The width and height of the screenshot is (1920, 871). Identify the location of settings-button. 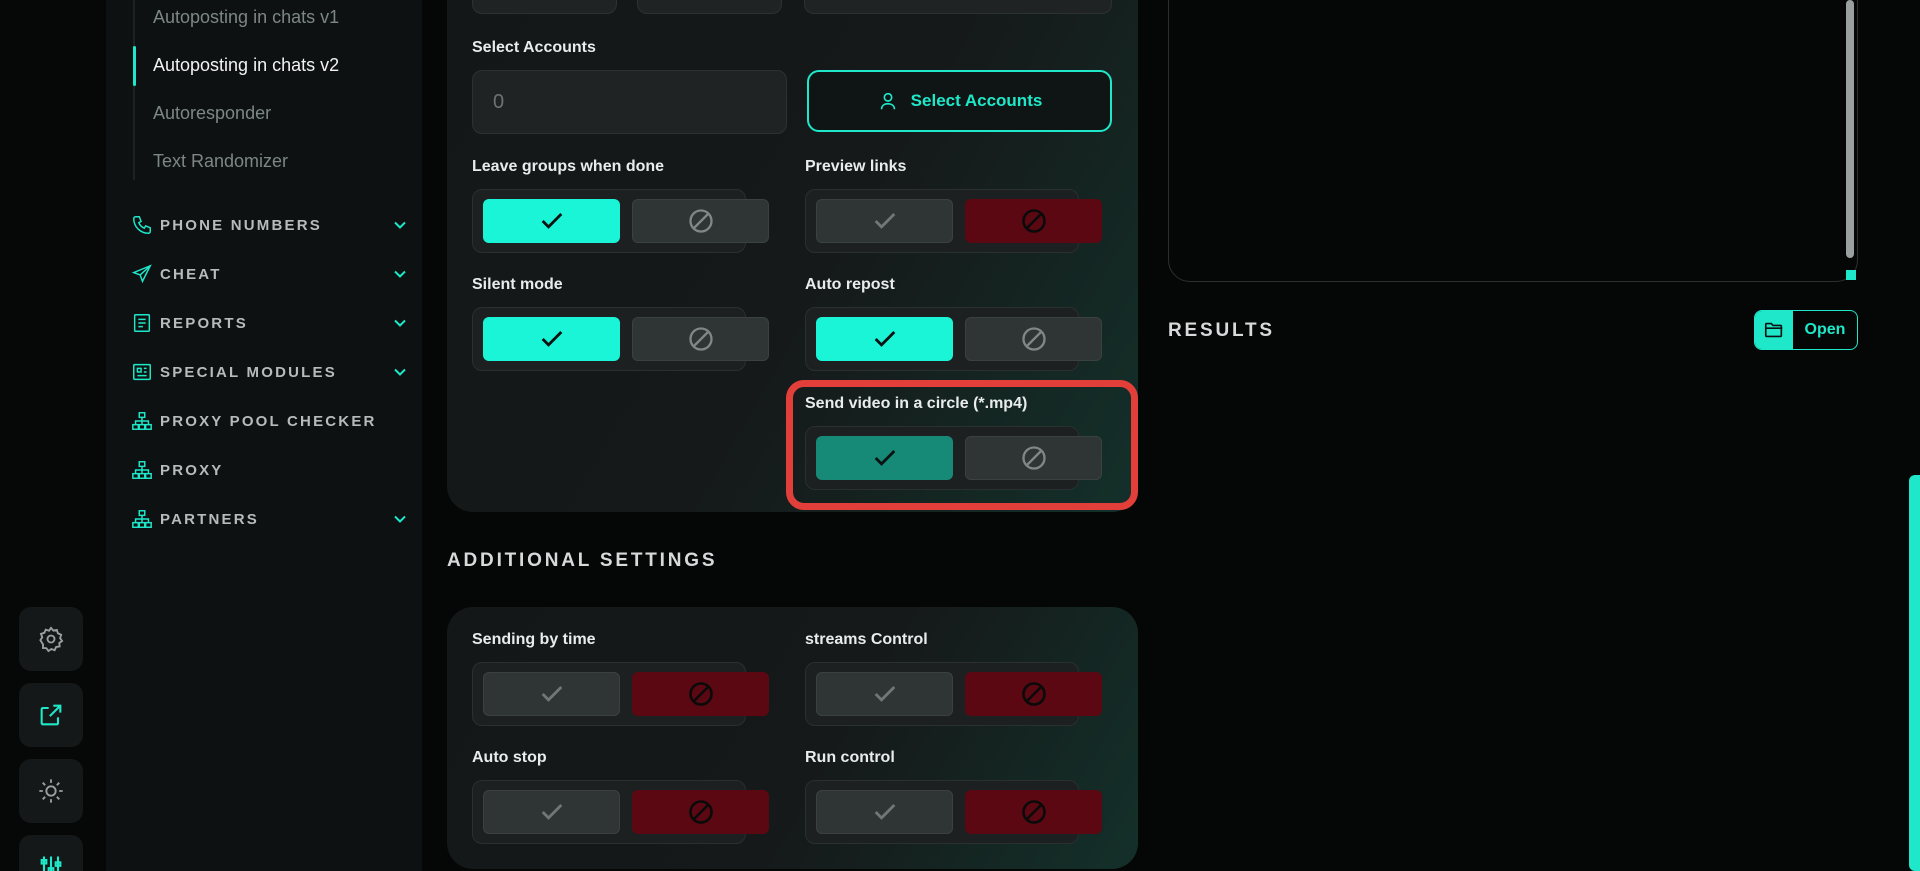
(51, 639).